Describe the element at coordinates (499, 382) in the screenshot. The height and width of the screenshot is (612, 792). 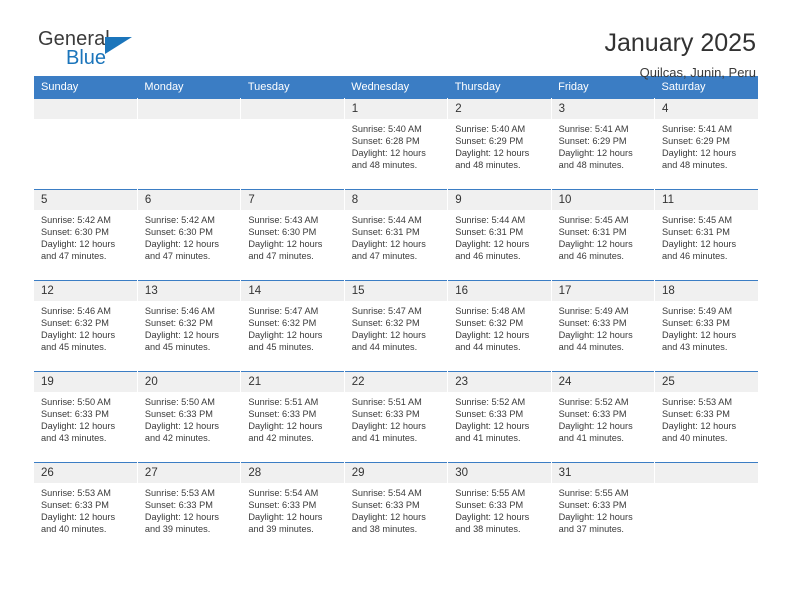
I see `day-number: 23` at that location.